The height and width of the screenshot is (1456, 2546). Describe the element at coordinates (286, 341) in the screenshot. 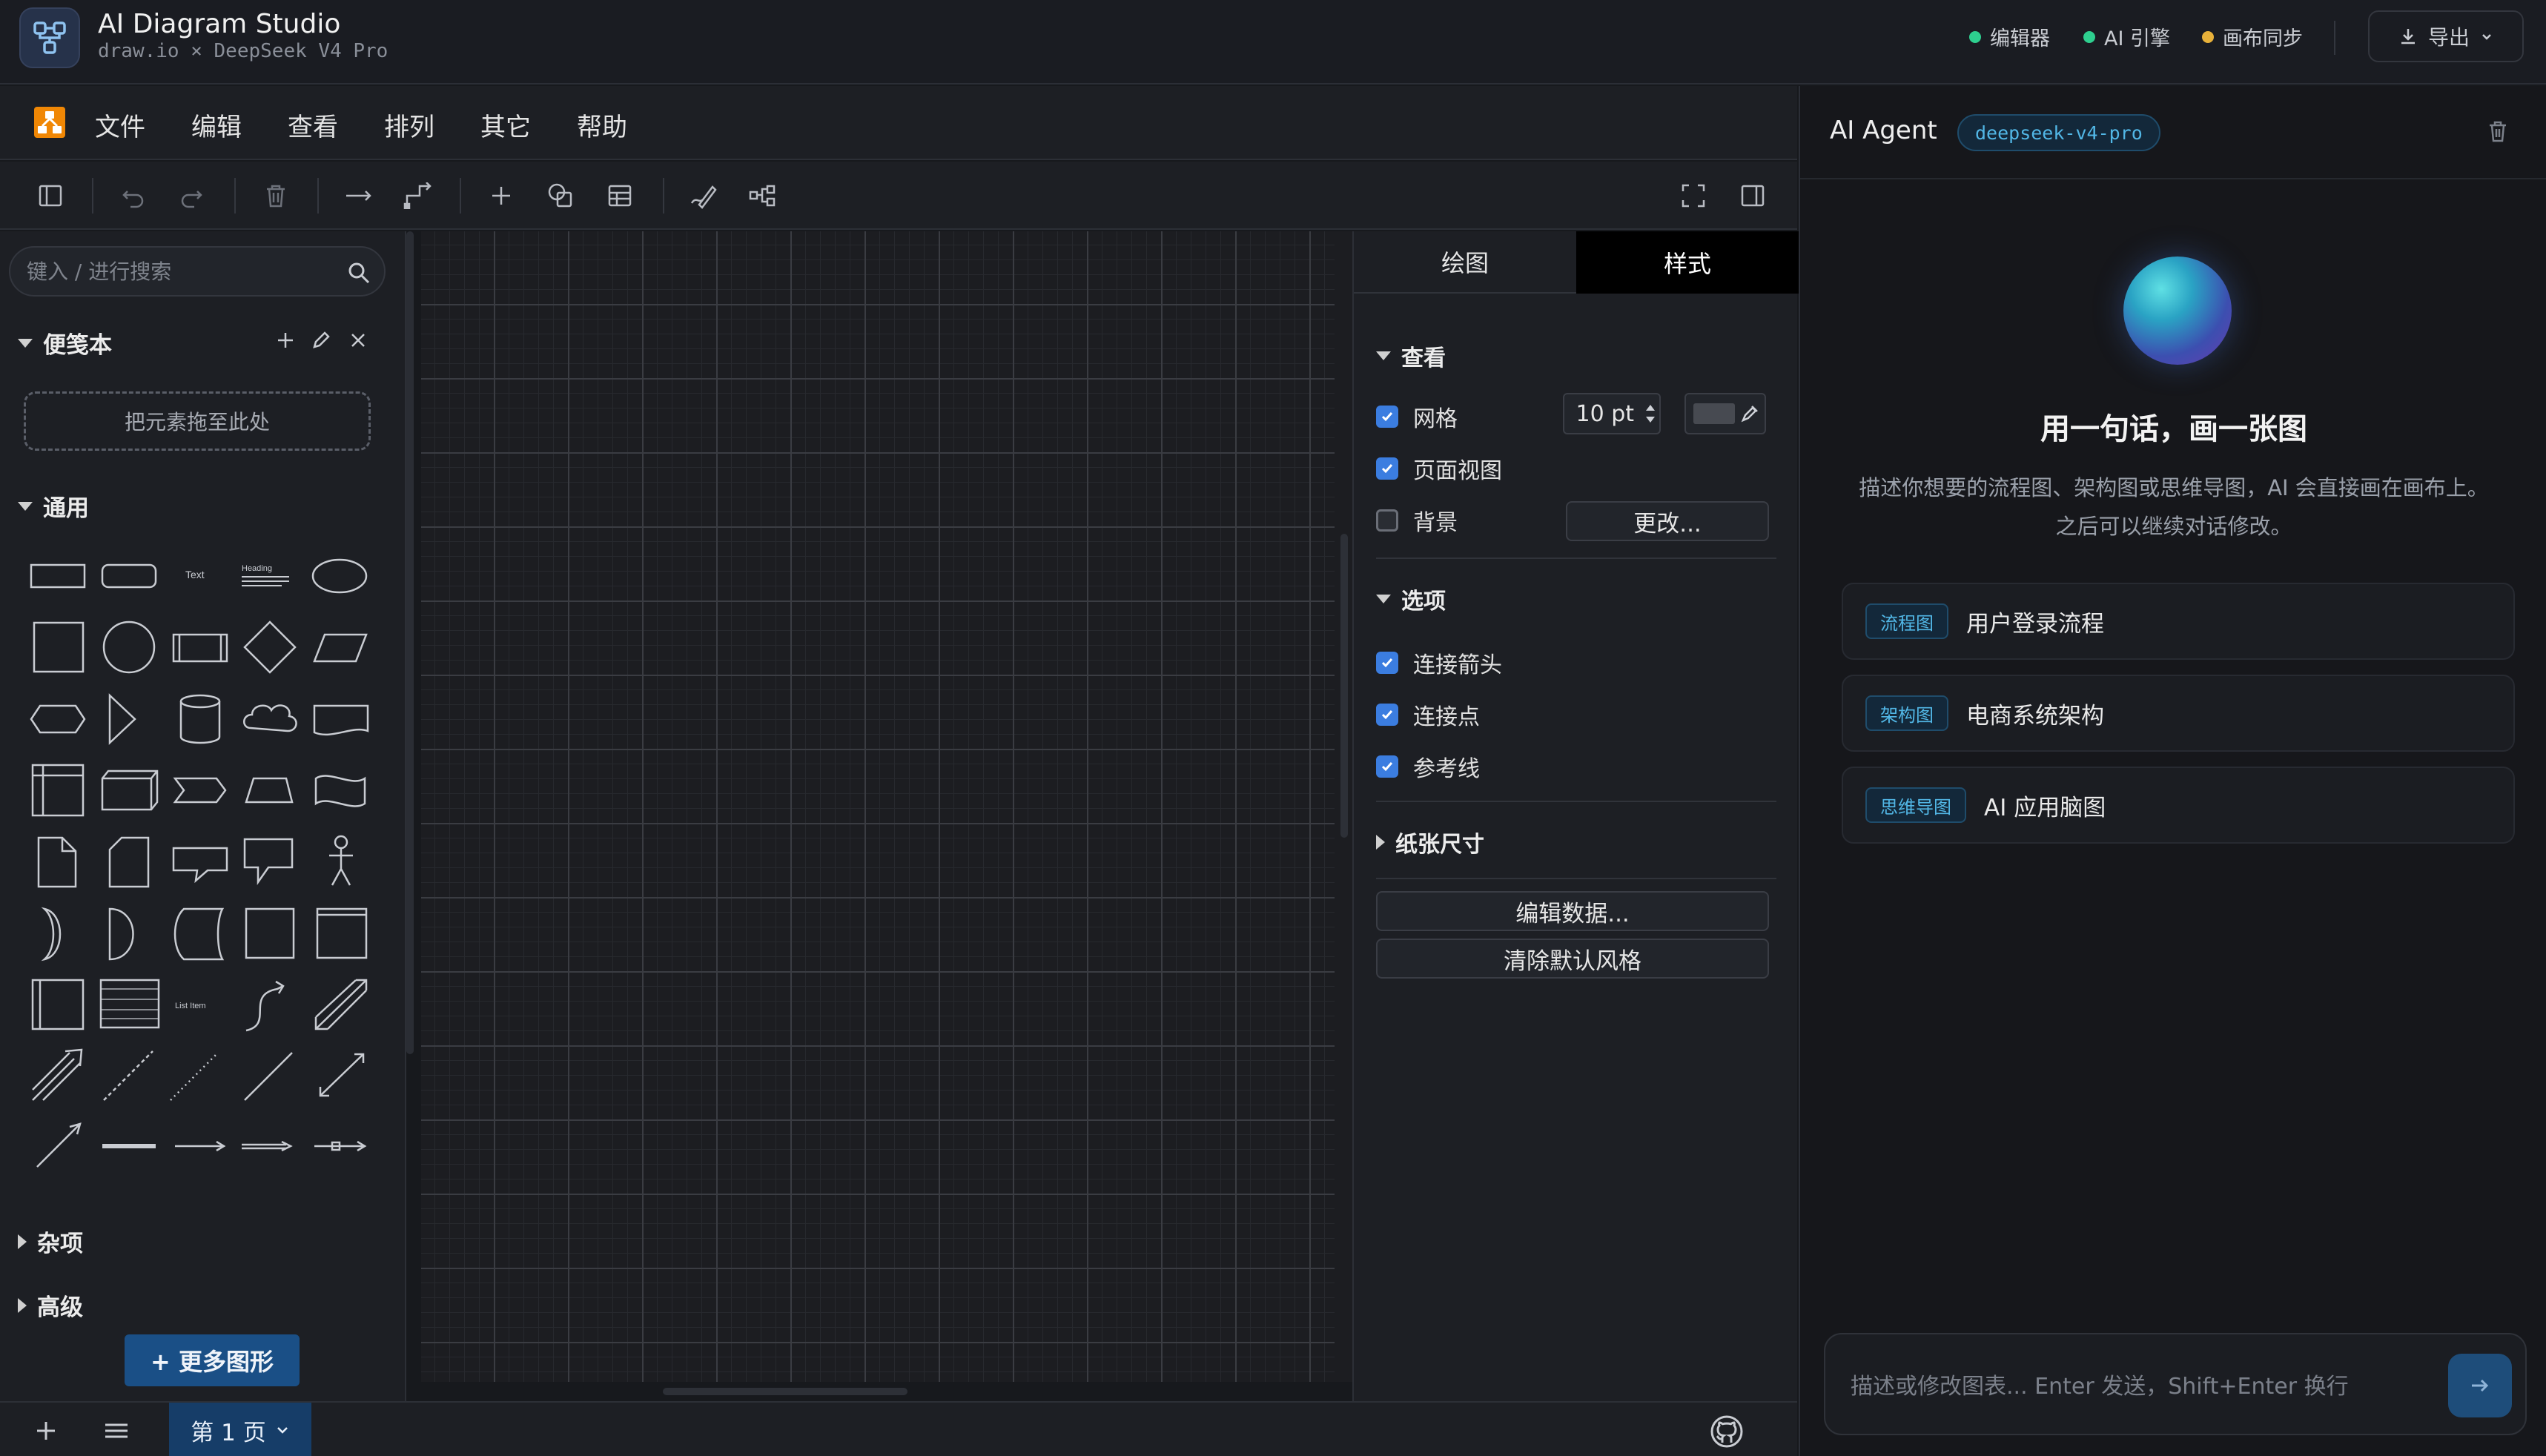

I see `scratchpad-add-icon` at that location.